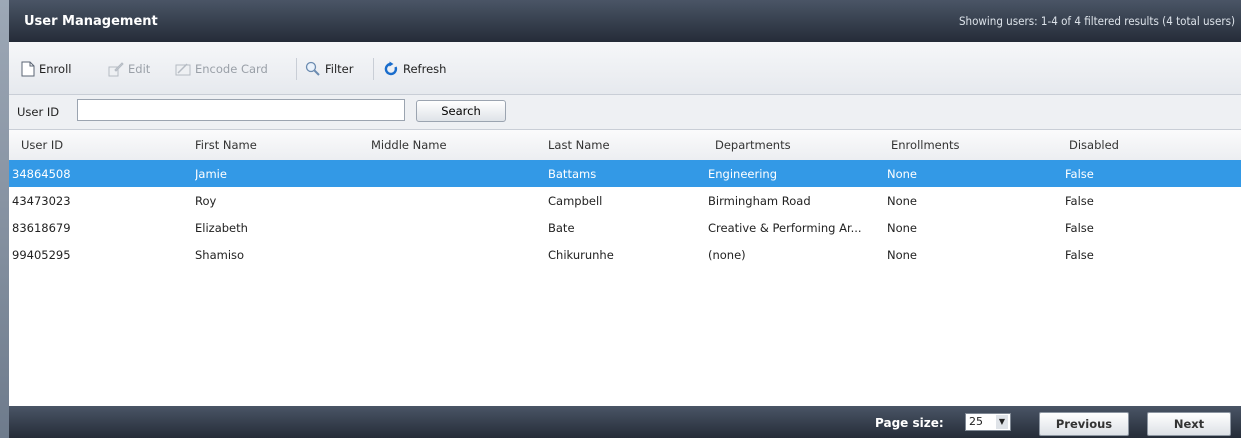  Describe the element at coordinates (461, 111) in the screenshot. I see `search-button: Search` at that location.